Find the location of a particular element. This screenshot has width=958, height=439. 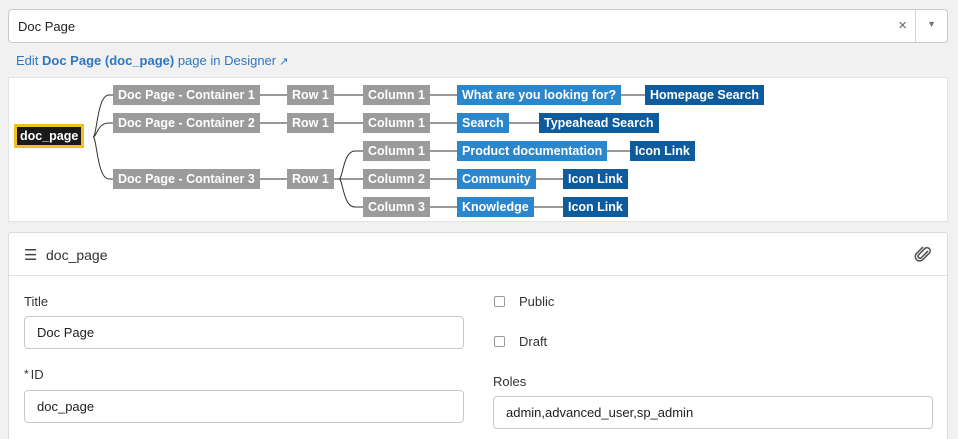

public-checkbox is located at coordinates (499, 301).